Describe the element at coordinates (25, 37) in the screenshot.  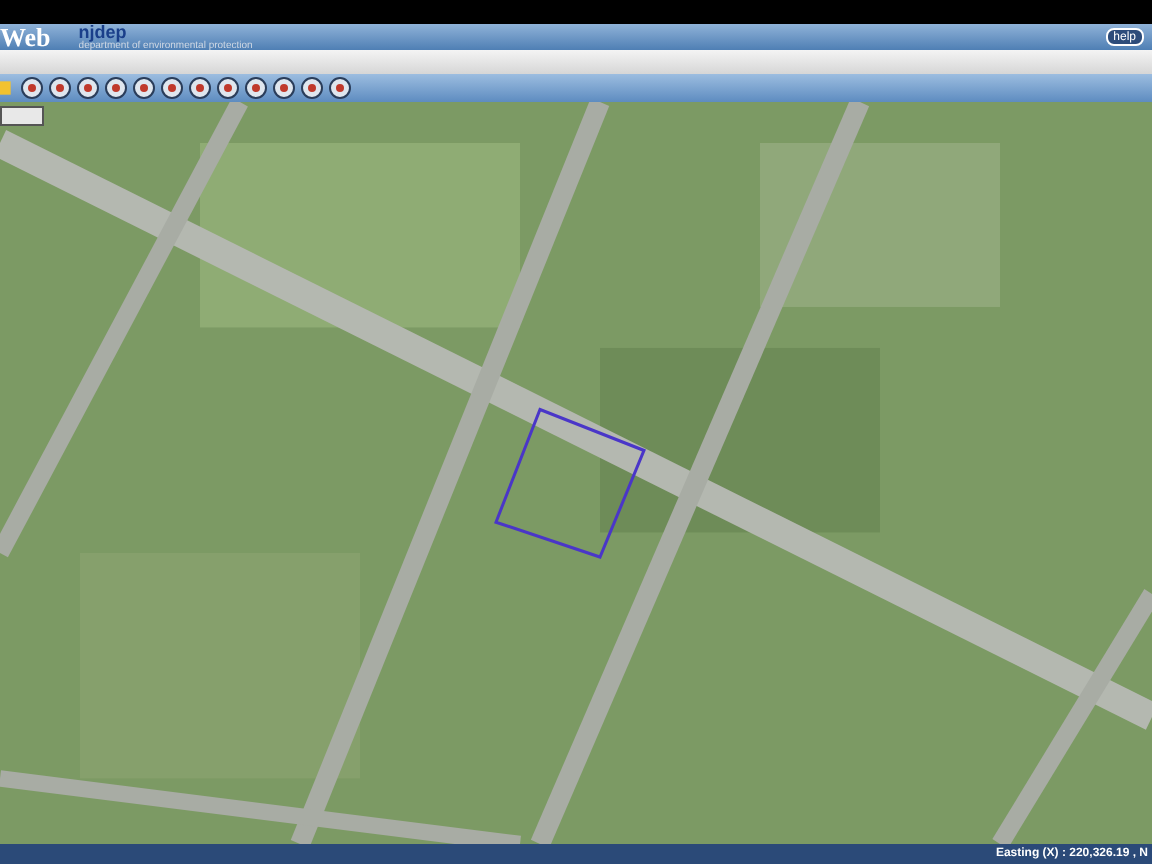
I see `app-title: Web` at that location.